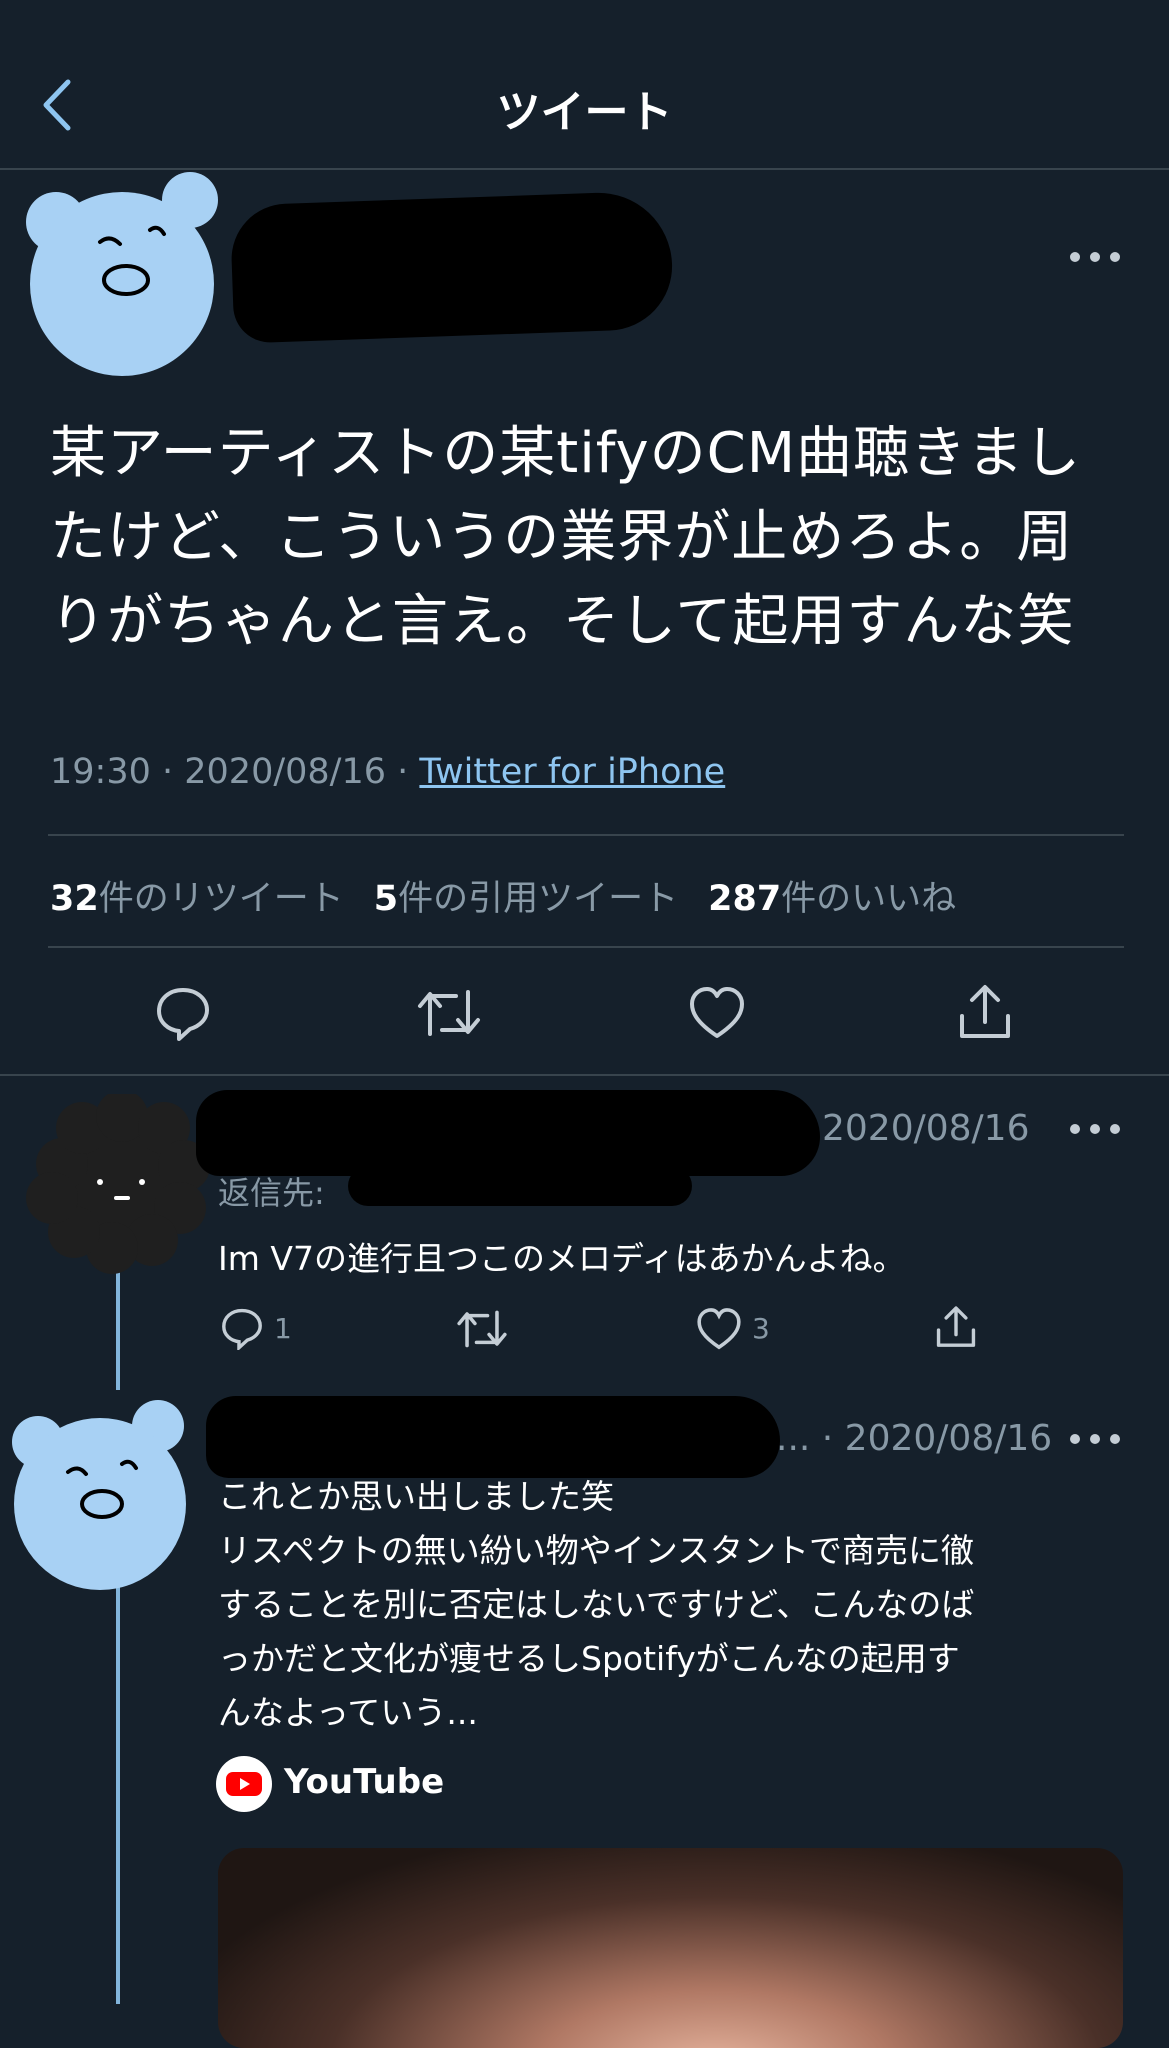 This screenshot has height=2048, width=1169. What do you see at coordinates (244, 1784) in the screenshot?
I see `youtube-icon` at bounding box center [244, 1784].